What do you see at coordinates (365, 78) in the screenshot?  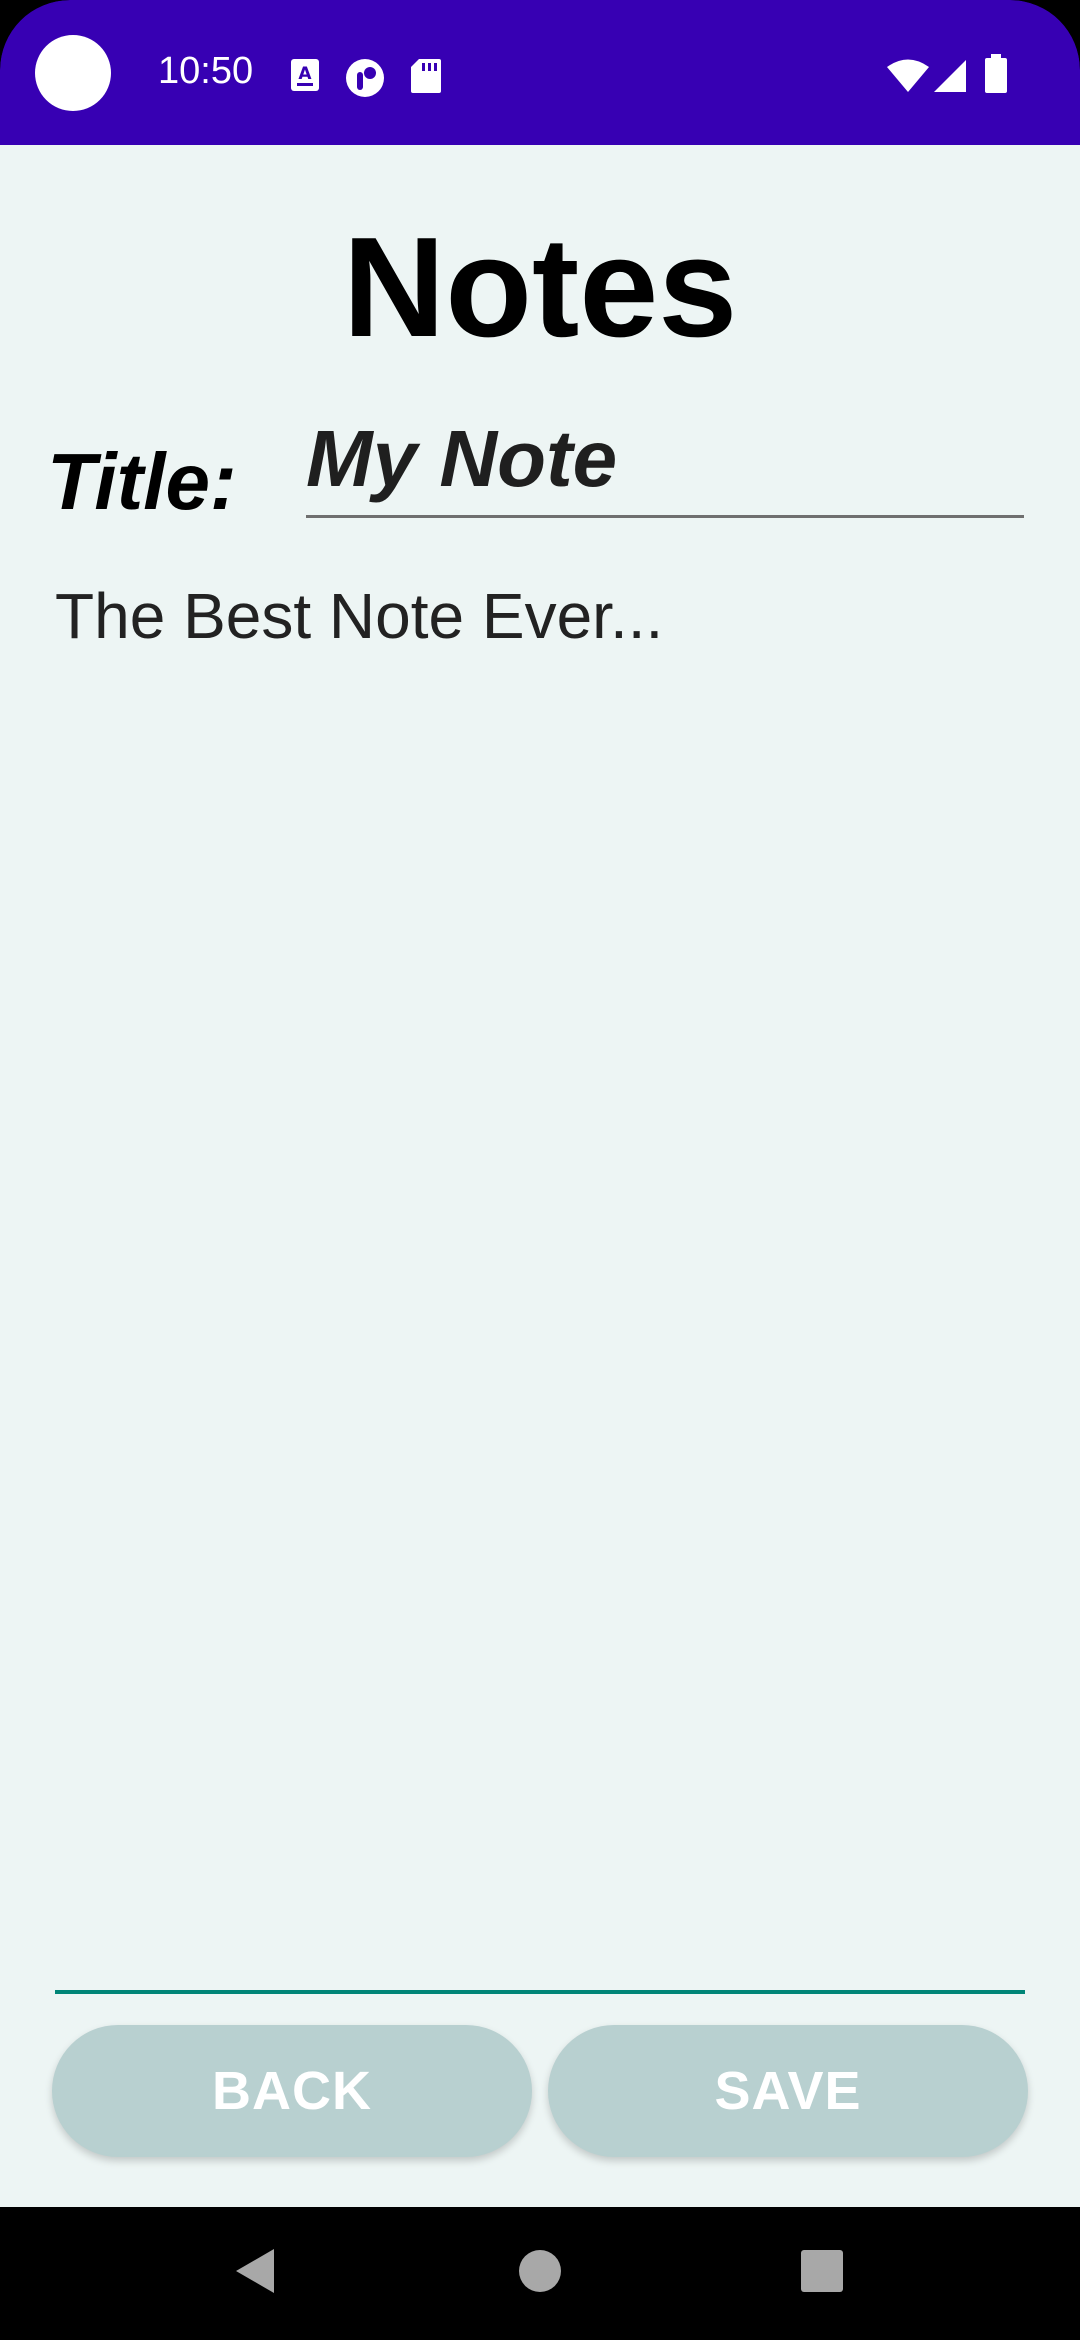 I see `app-notification-icon` at bounding box center [365, 78].